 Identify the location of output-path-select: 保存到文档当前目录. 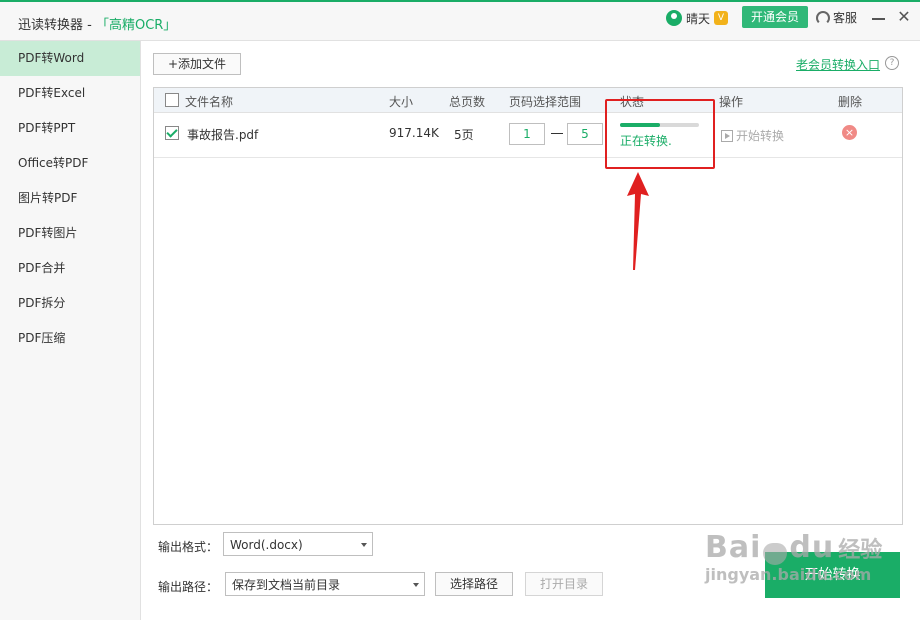
(325, 584).